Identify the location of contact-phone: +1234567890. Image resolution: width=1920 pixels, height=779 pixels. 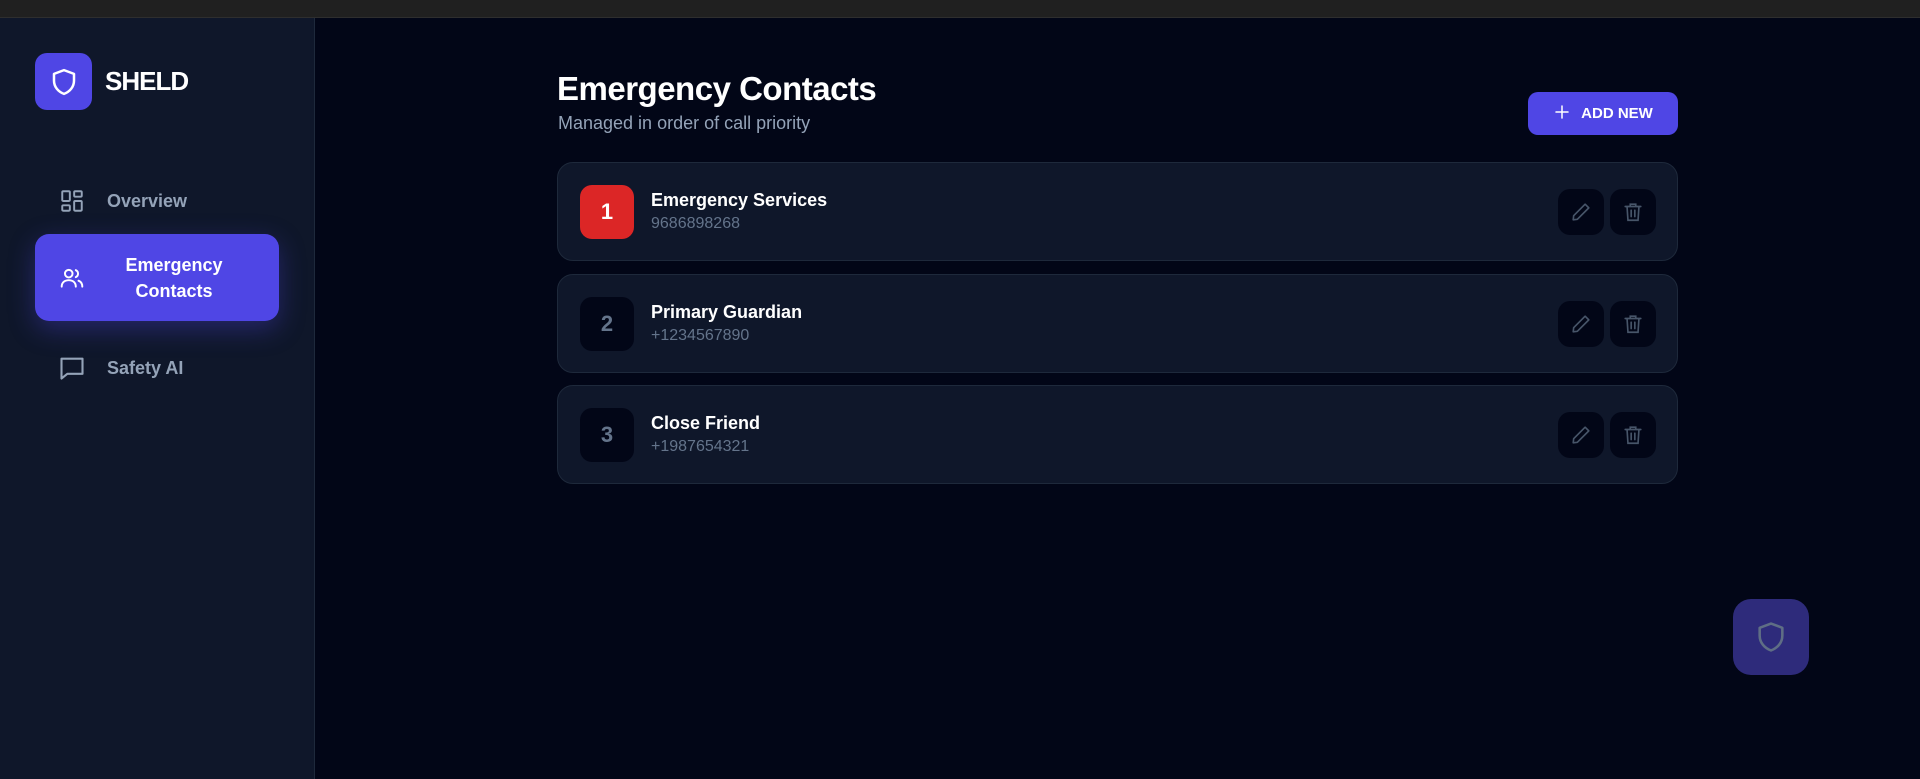
(700, 335).